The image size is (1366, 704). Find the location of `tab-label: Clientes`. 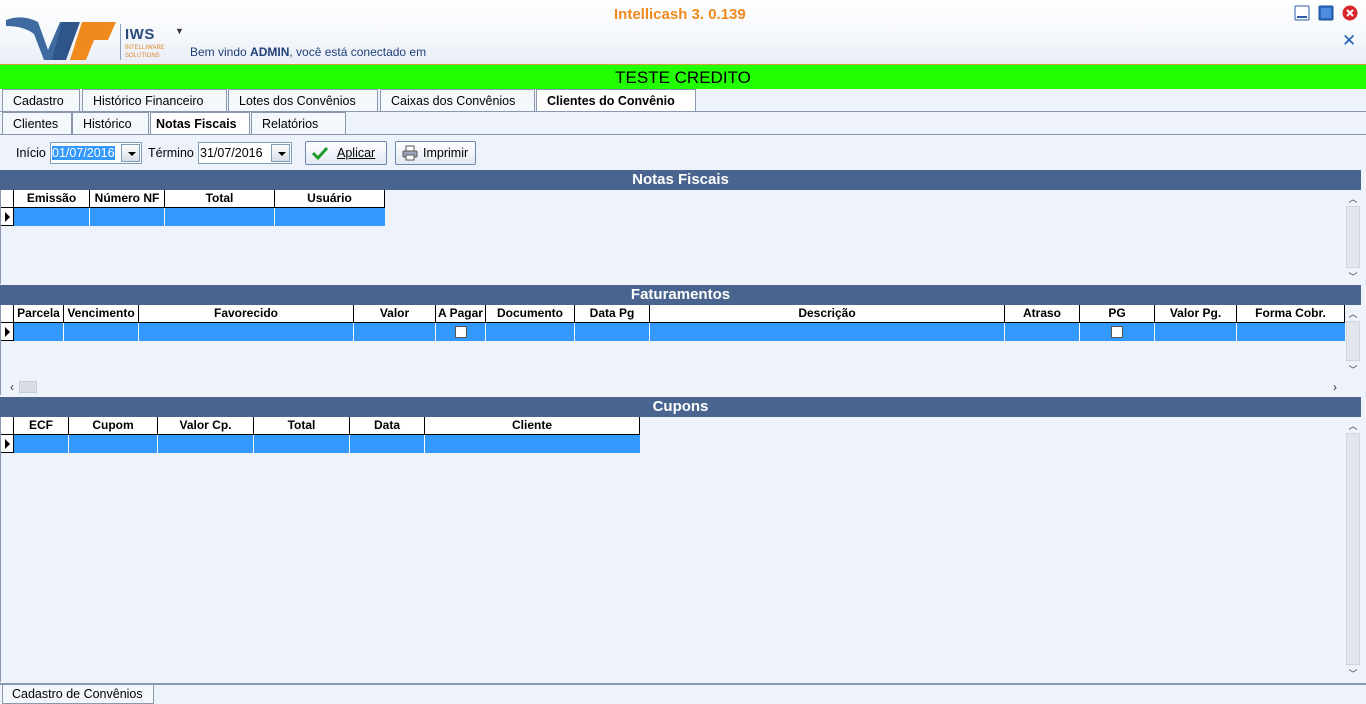

tab-label: Clientes is located at coordinates (36, 124).